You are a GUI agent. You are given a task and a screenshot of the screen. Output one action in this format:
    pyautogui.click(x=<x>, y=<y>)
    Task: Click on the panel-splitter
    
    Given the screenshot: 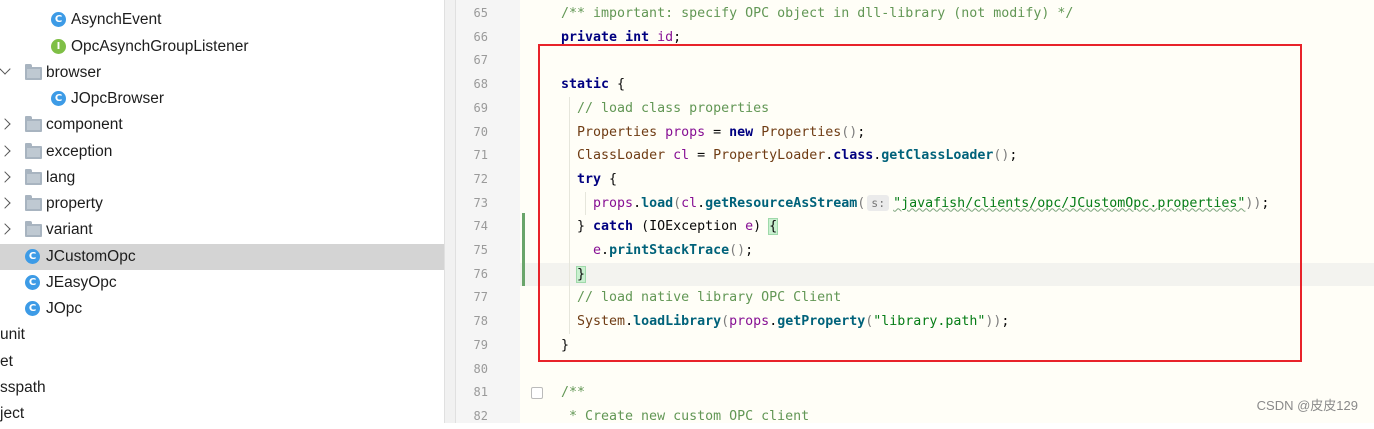 What is the action you would take?
    pyautogui.click(x=450, y=211)
    